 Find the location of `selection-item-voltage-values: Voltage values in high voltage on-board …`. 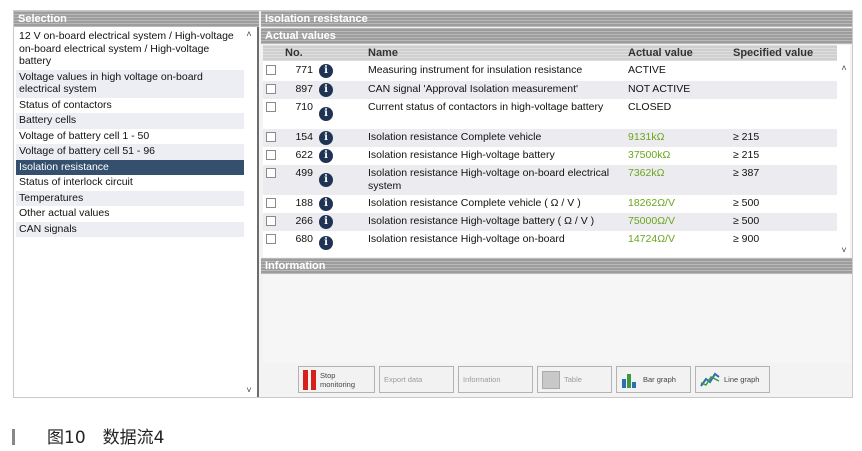

selection-item-voltage-values: Voltage values in high voltage on-board … is located at coordinates (130, 83).